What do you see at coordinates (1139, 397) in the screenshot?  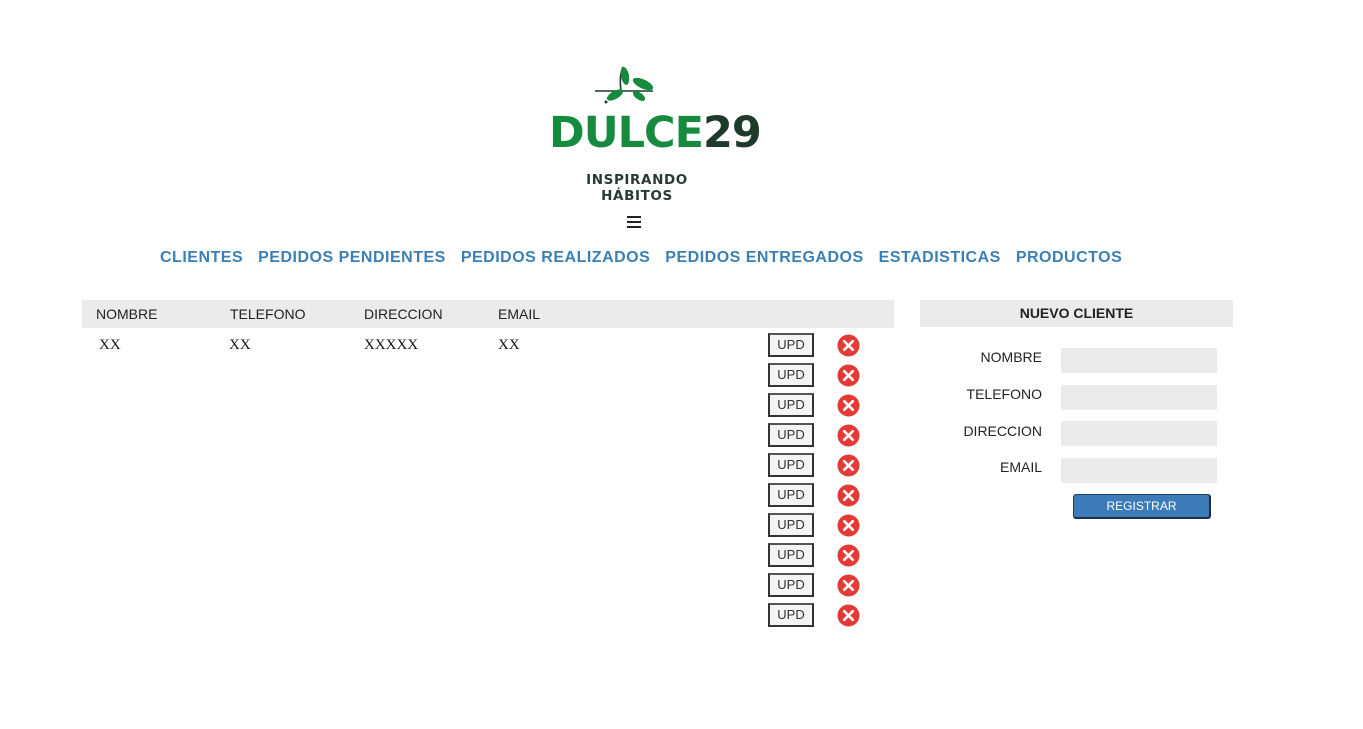 I see `telefono-input` at bounding box center [1139, 397].